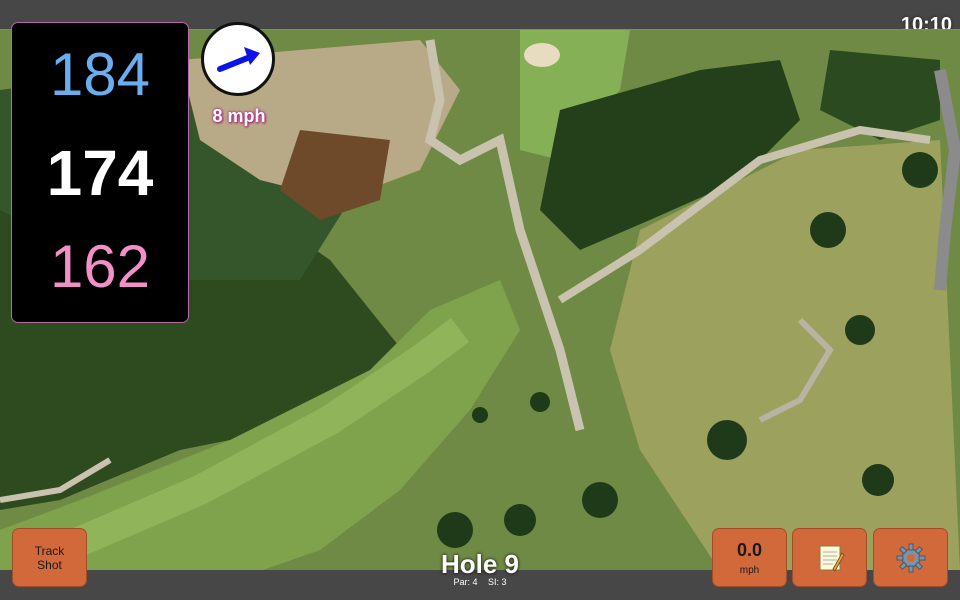 The width and height of the screenshot is (960, 600). I want to click on speed-button: 0.0 mph, so click(749, 557).